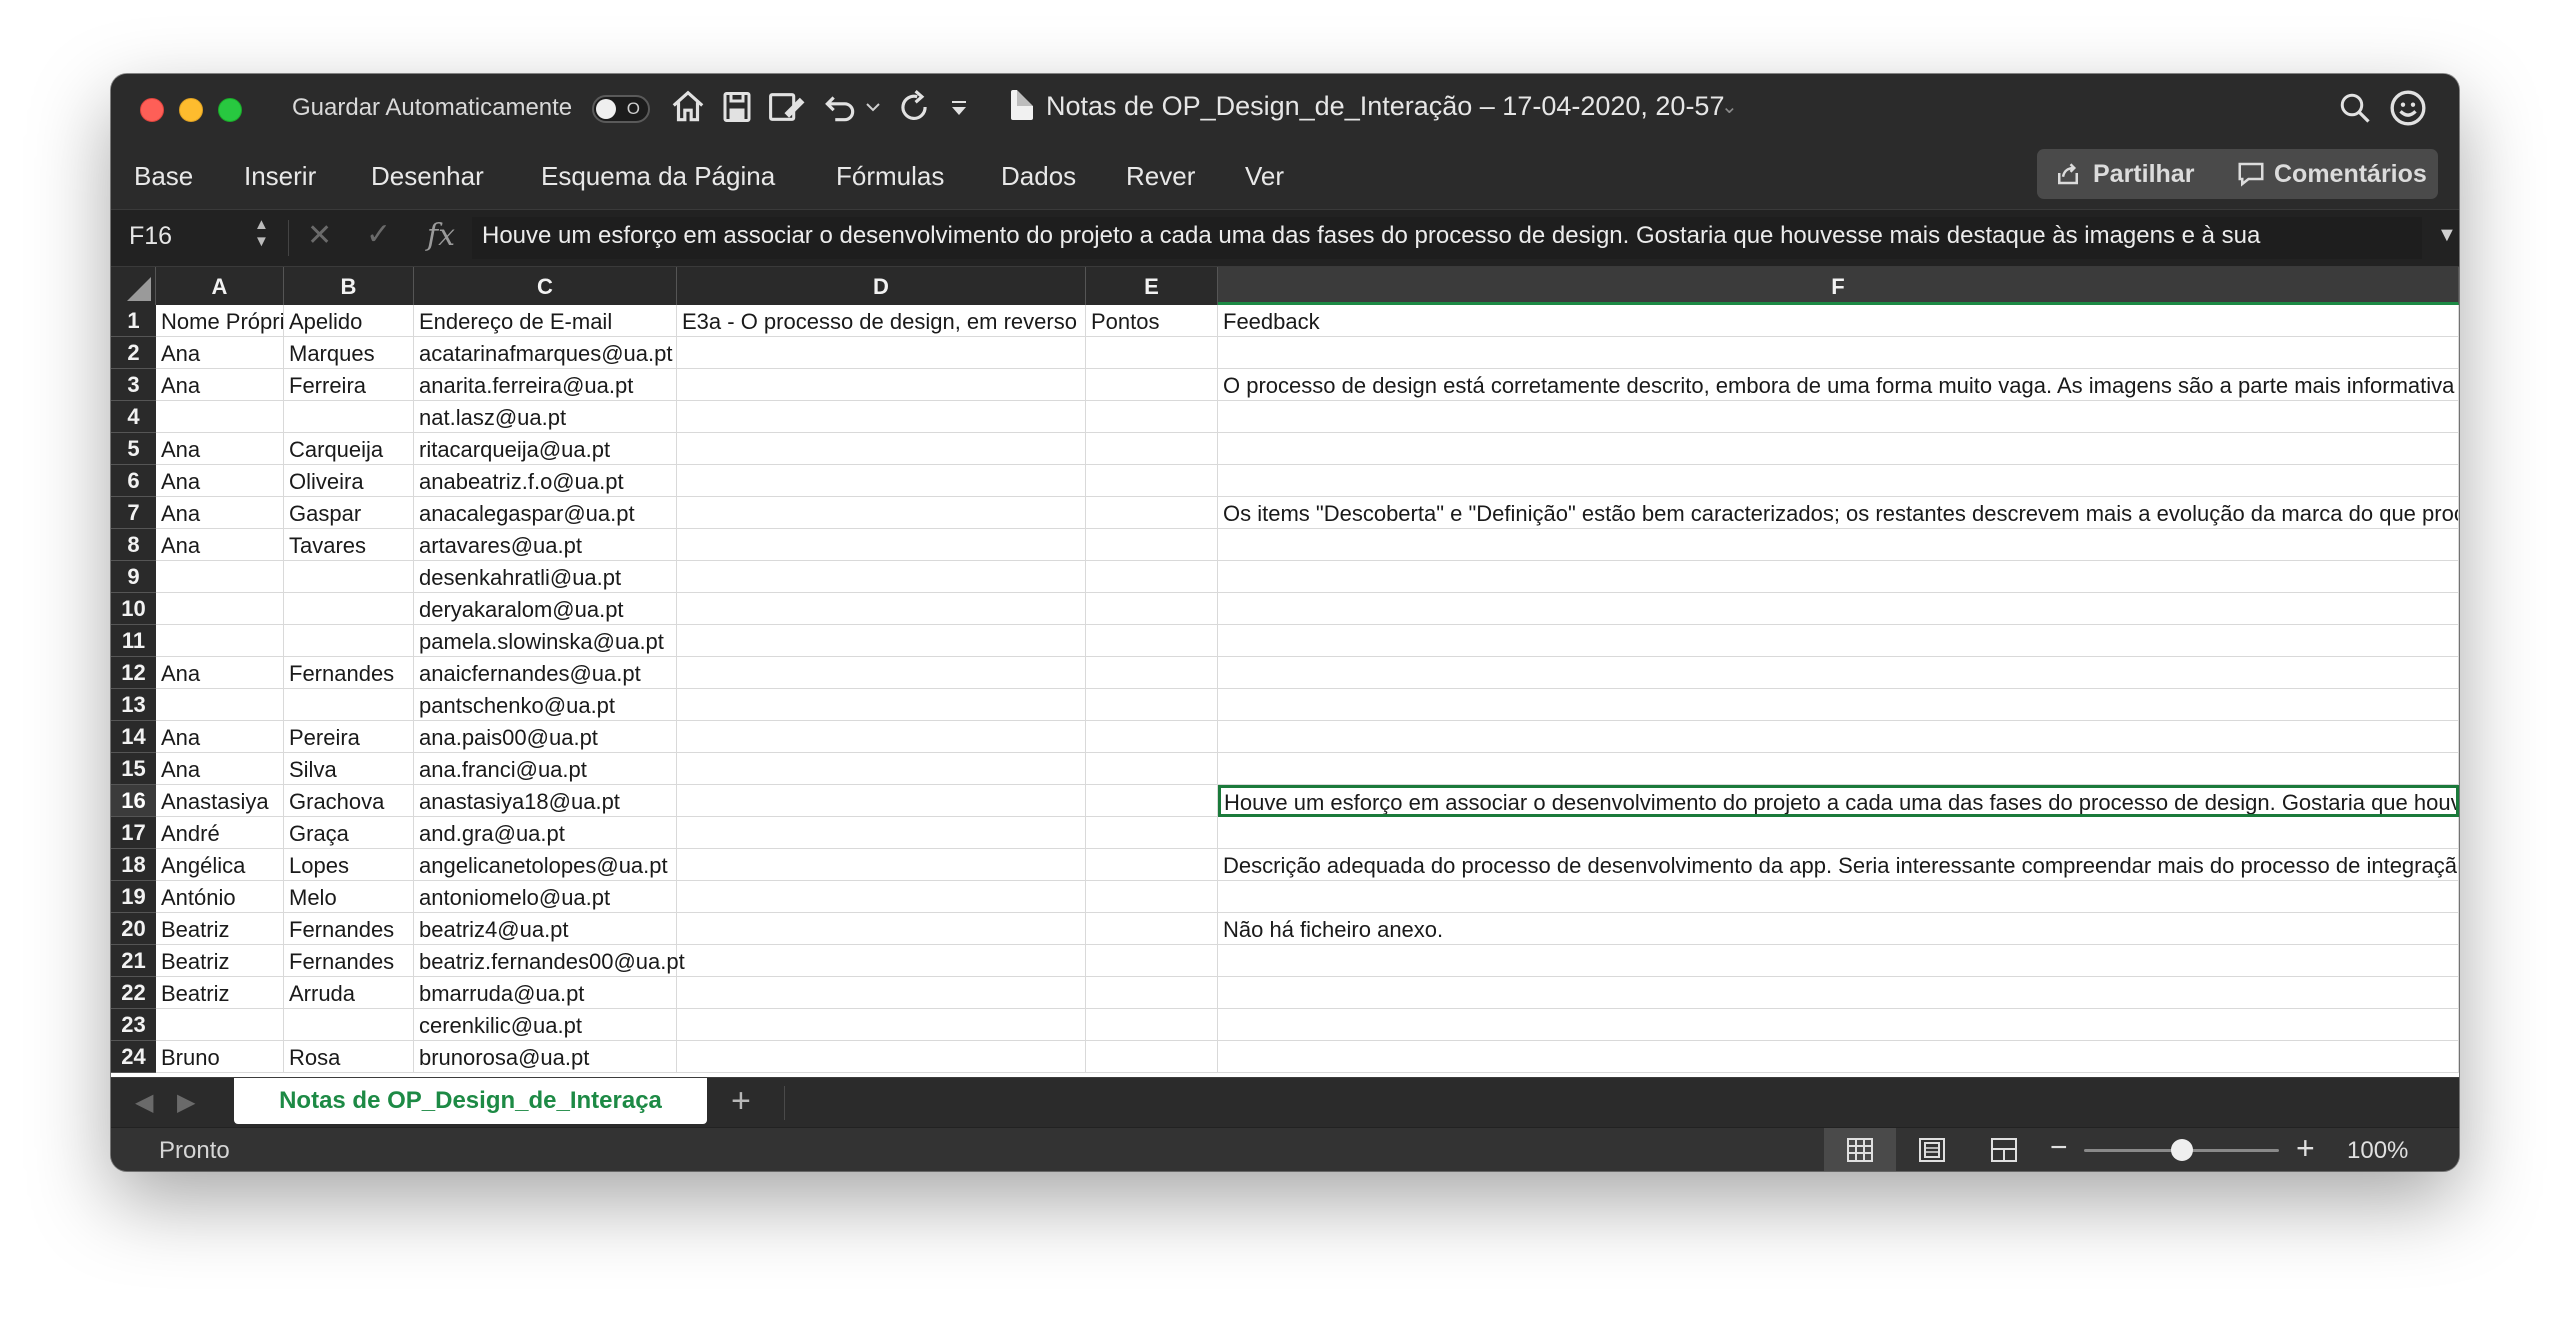 The width and height of the screenshot is (2570, 1320). Describe the element at coordinates (545, 737) in the screenshot. I see `table-cell: ana.pais00@ua.pt` at that location.